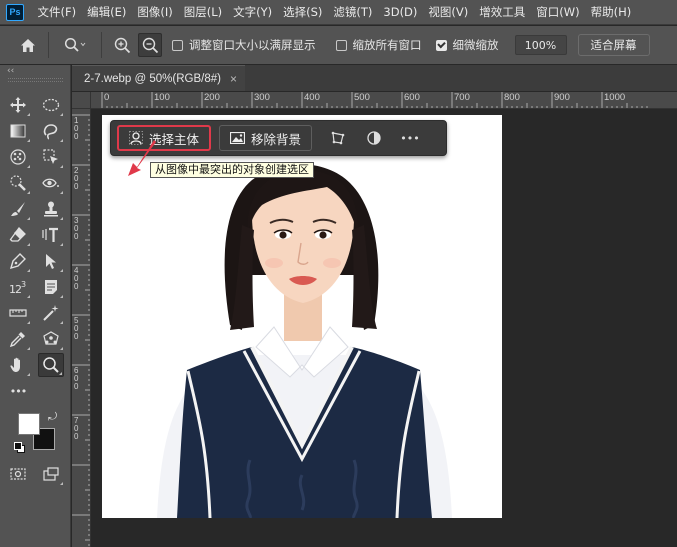 This screenshot has width=677, height=547. I want to click on eyedropper-tool, so click(18, 339).